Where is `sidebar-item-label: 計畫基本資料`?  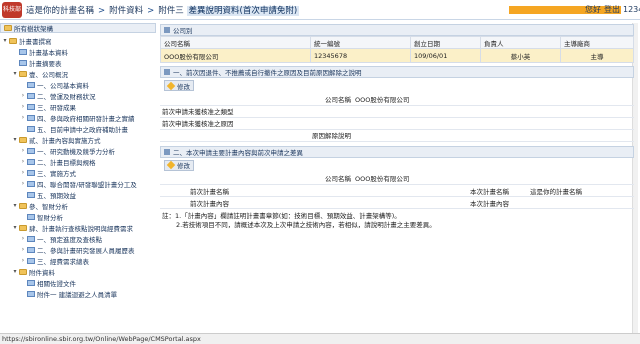 sidebar-item-label: 計畫基本資料 is located at coordinates (48, 52).